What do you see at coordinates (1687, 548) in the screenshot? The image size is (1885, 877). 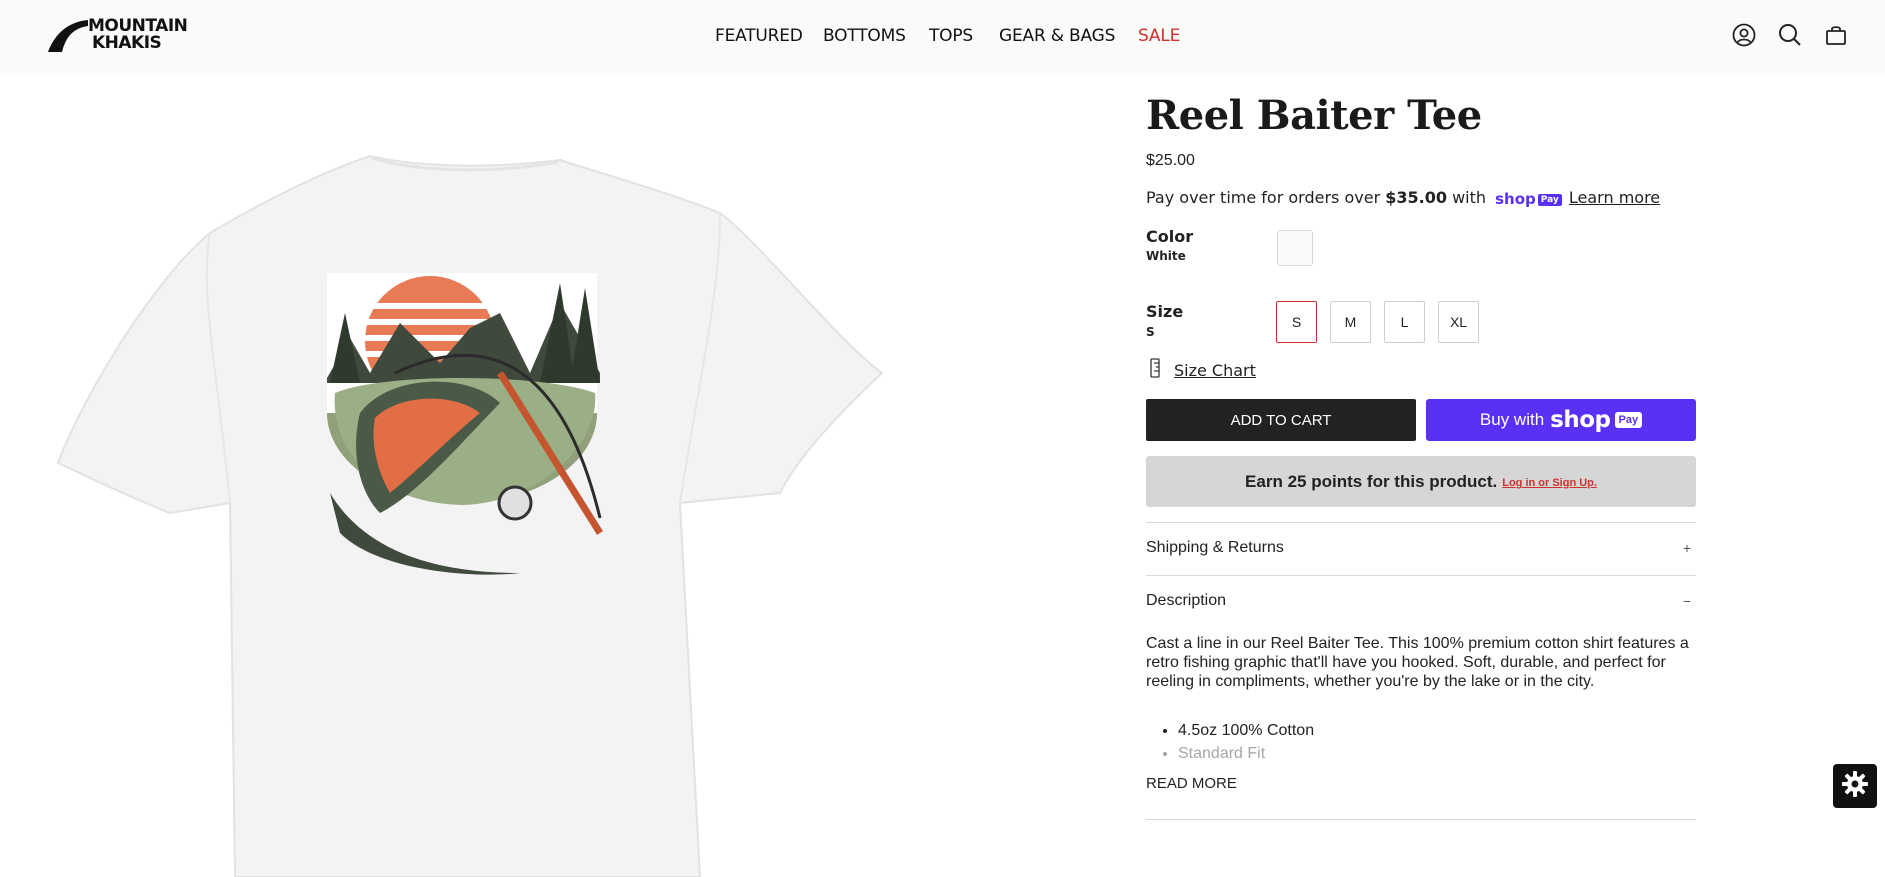 I see `plus-icon: +` at bounding box center [1687, 548].